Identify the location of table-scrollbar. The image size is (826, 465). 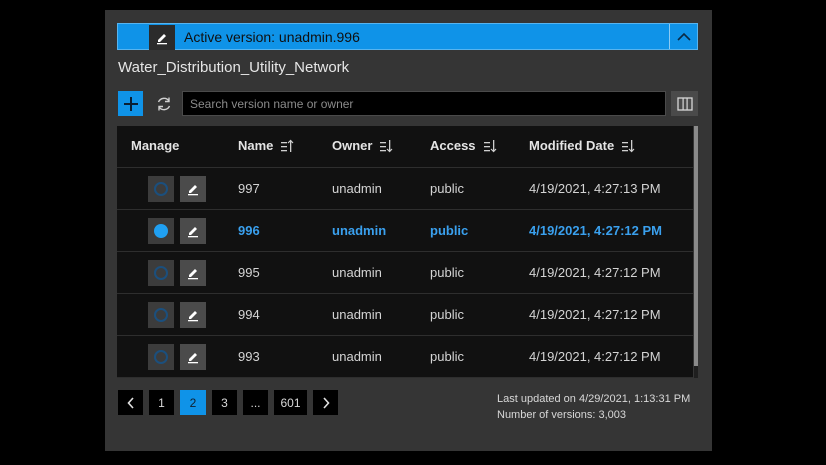
(696, 252).